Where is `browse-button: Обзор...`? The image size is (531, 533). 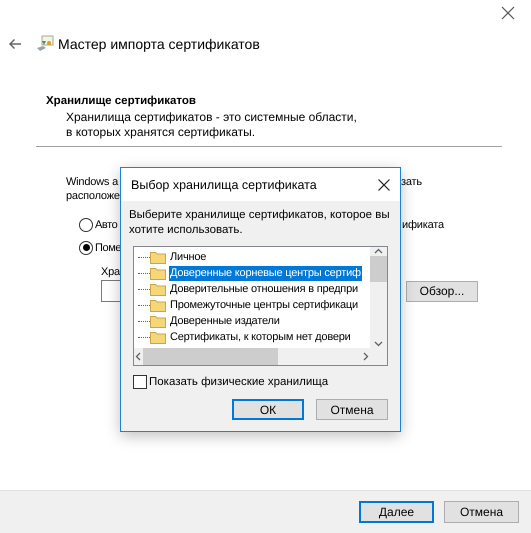 browse-button: Обзор... is located at coordinates (442, 291).